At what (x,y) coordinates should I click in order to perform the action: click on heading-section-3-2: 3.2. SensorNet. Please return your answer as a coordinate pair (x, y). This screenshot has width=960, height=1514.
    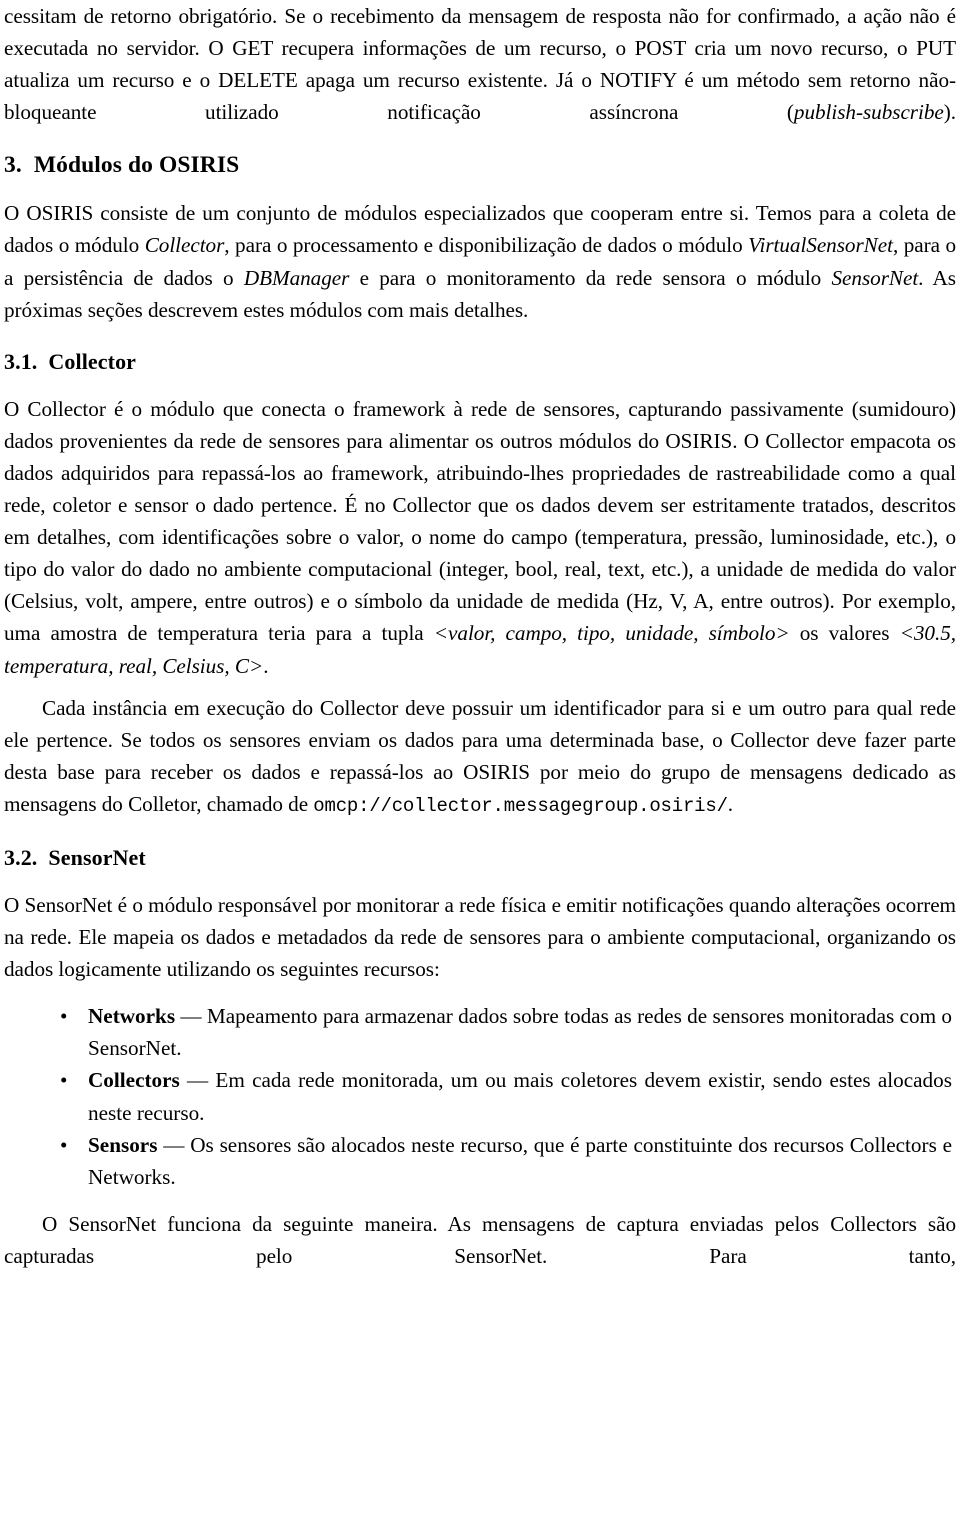
    Looking at the image, I should click on (480, 858).